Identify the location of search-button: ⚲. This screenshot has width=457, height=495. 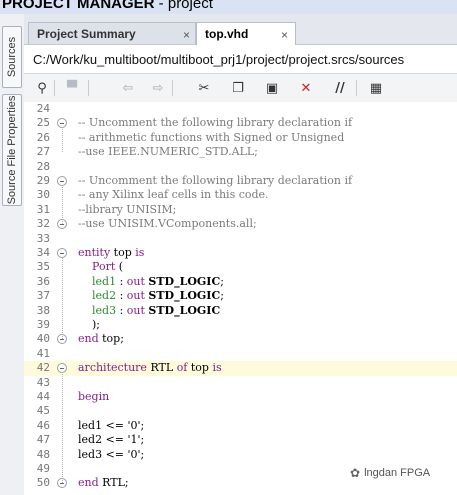
(42, 88).